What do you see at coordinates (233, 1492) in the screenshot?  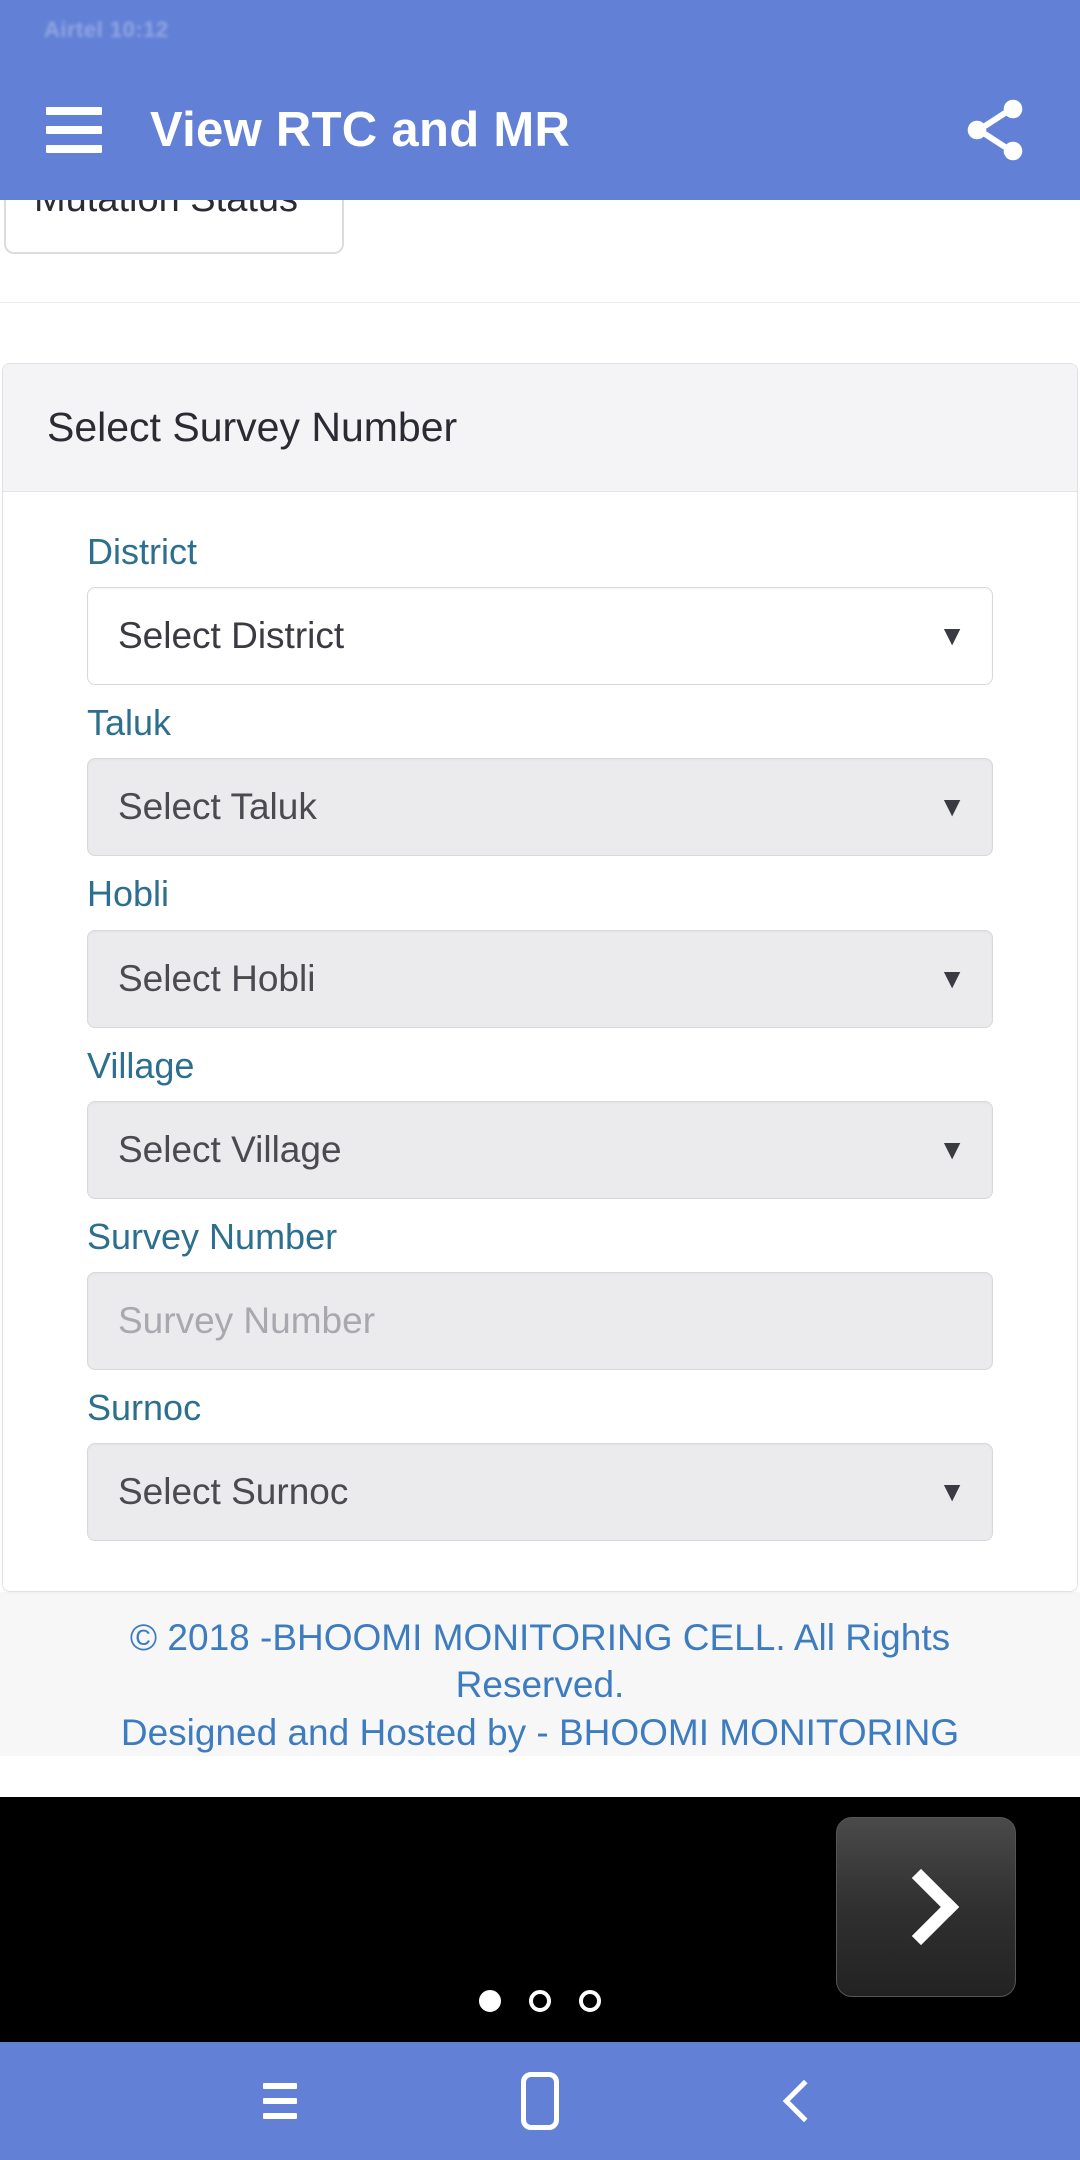 I see `surnoc-select-value: Select Surnoc` at bounding box center [233, 1492].